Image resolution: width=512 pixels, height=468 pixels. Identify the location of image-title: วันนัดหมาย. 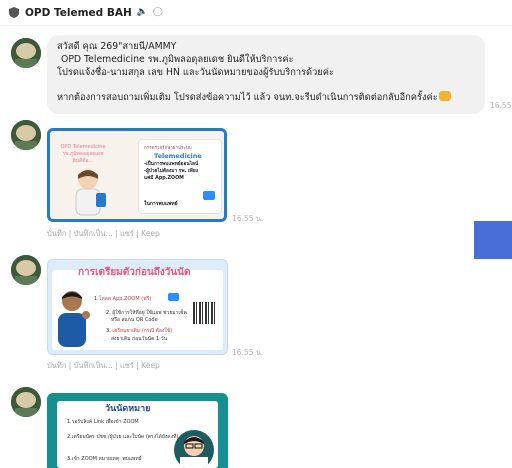
(128, 409).